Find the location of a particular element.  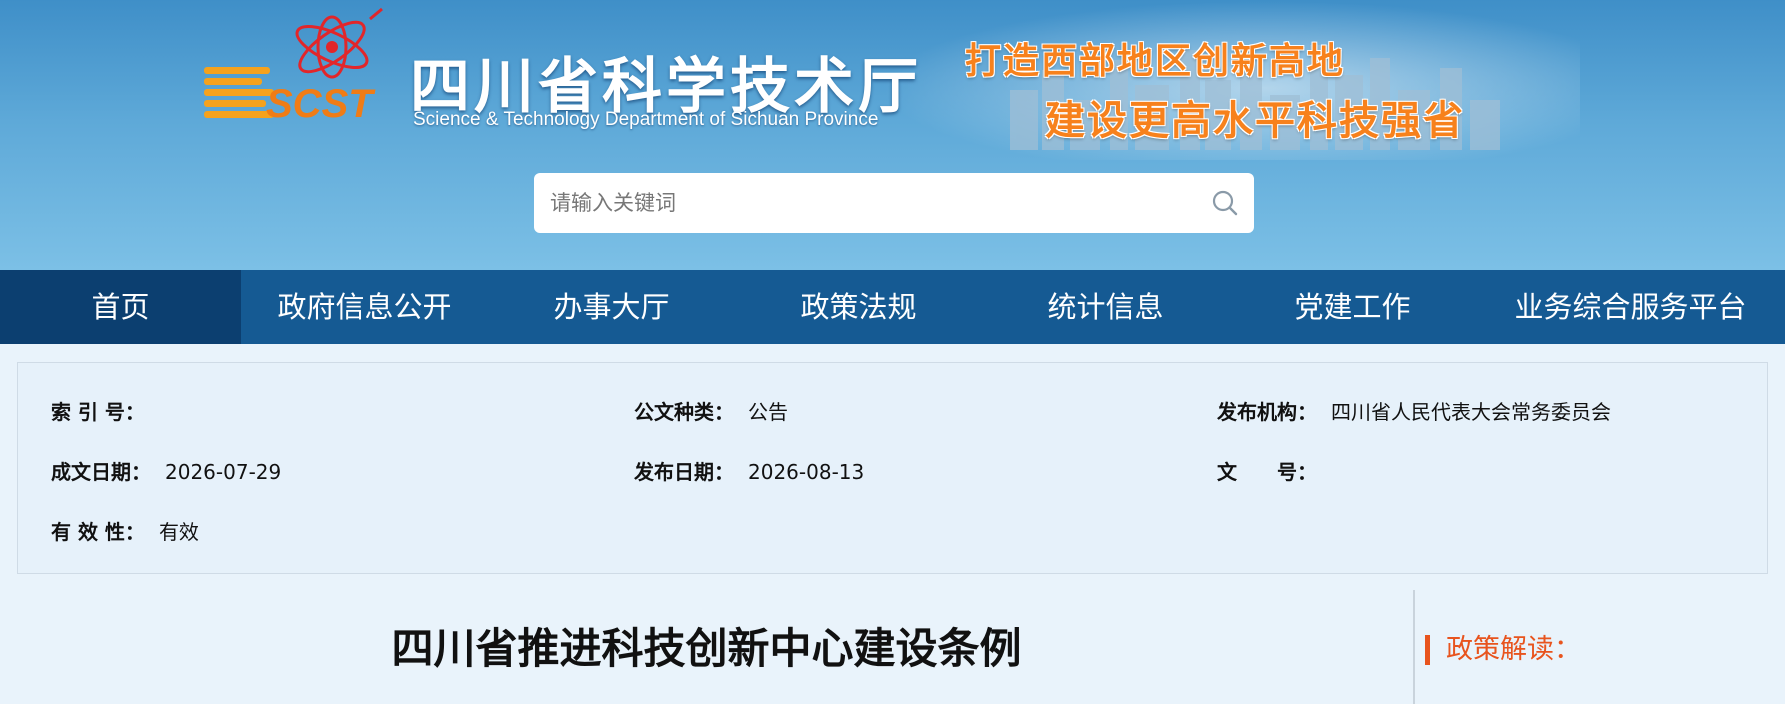

scst-logo: SCST is located at coordinates (293, 66).